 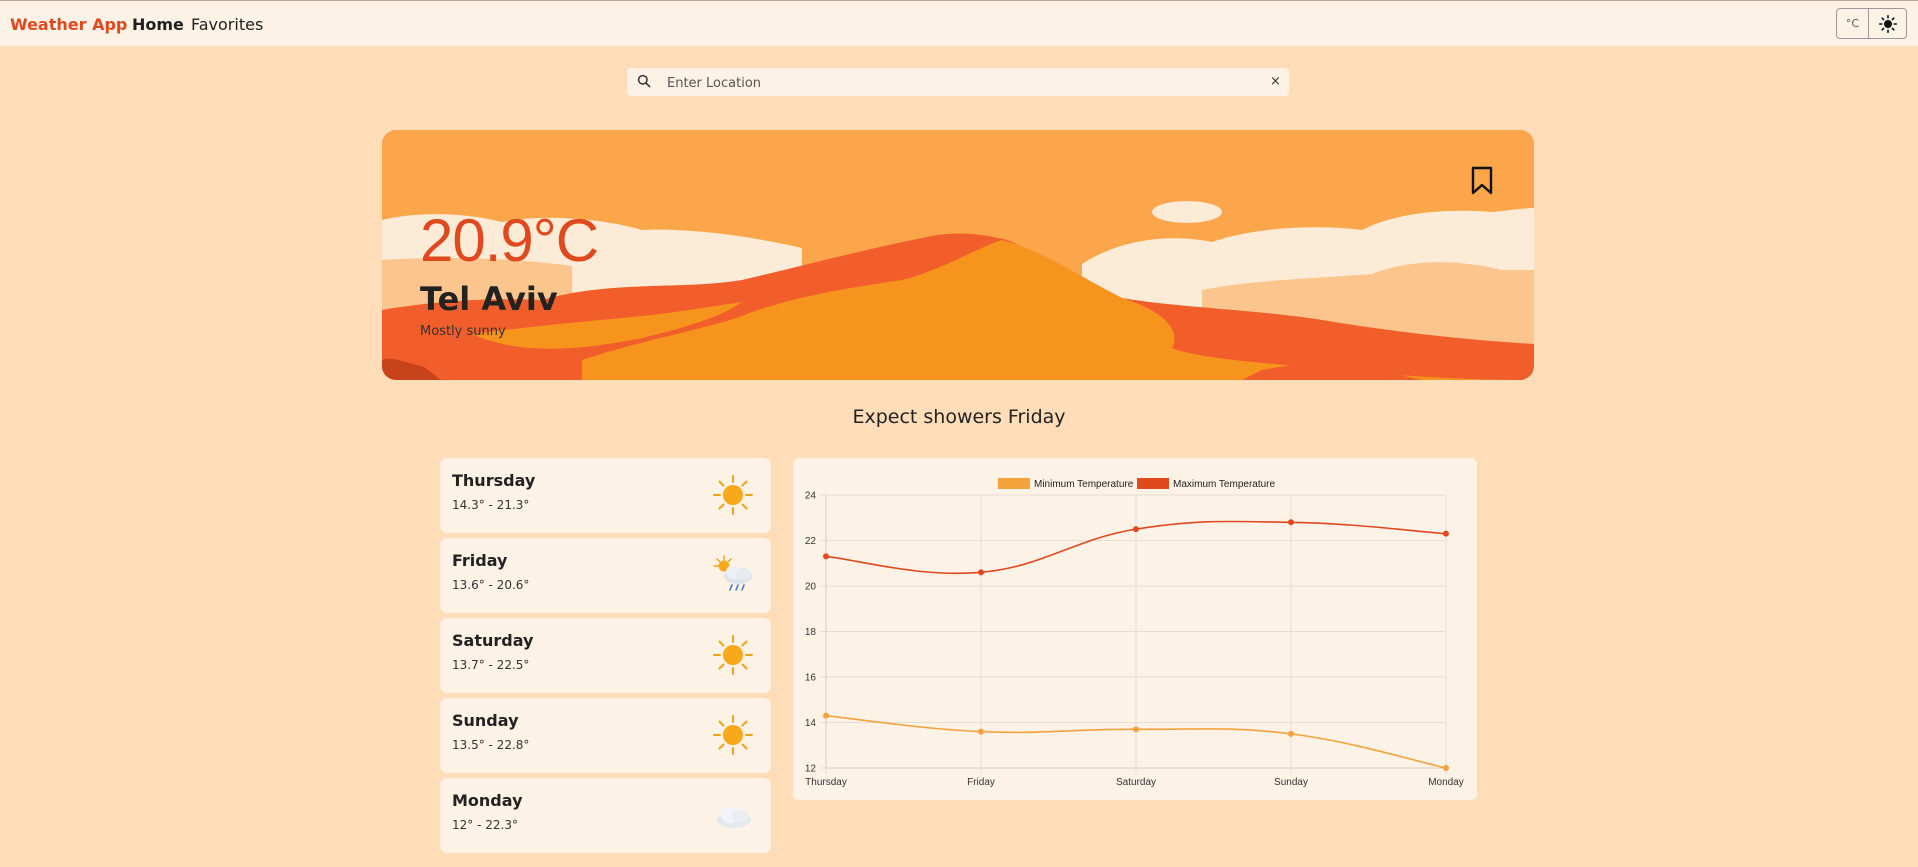 I want to click on sun-icon, so click(x=1887, y=23).